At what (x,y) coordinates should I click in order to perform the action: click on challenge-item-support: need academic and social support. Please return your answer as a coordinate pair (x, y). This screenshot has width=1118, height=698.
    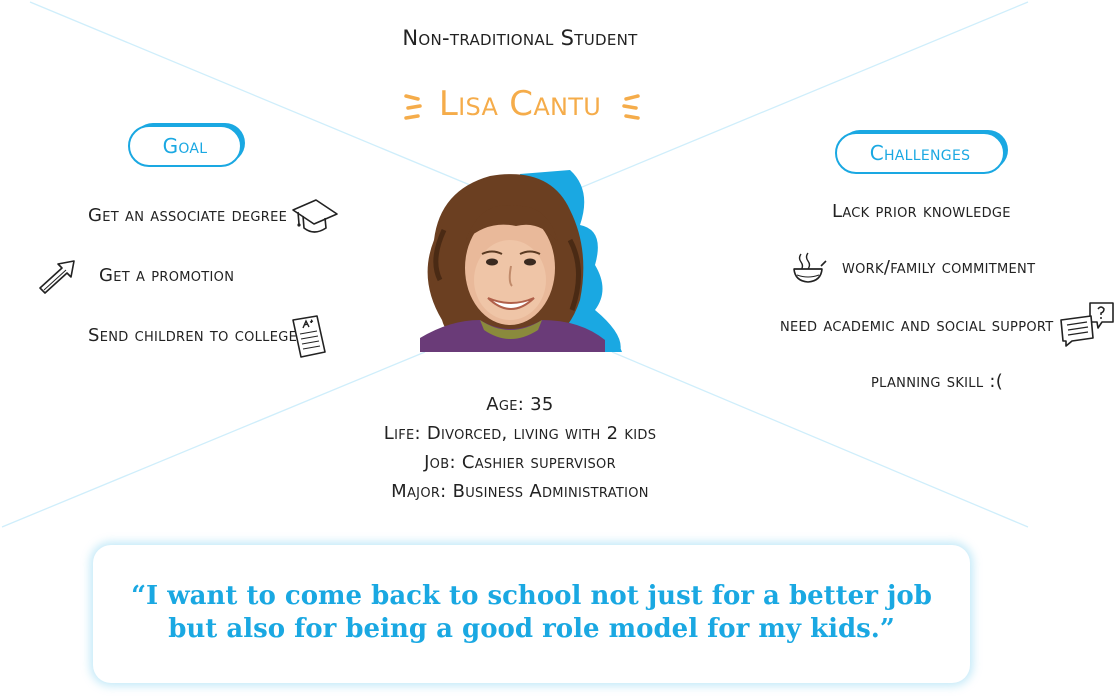
    Looking at the image, I should click on (917, 325).